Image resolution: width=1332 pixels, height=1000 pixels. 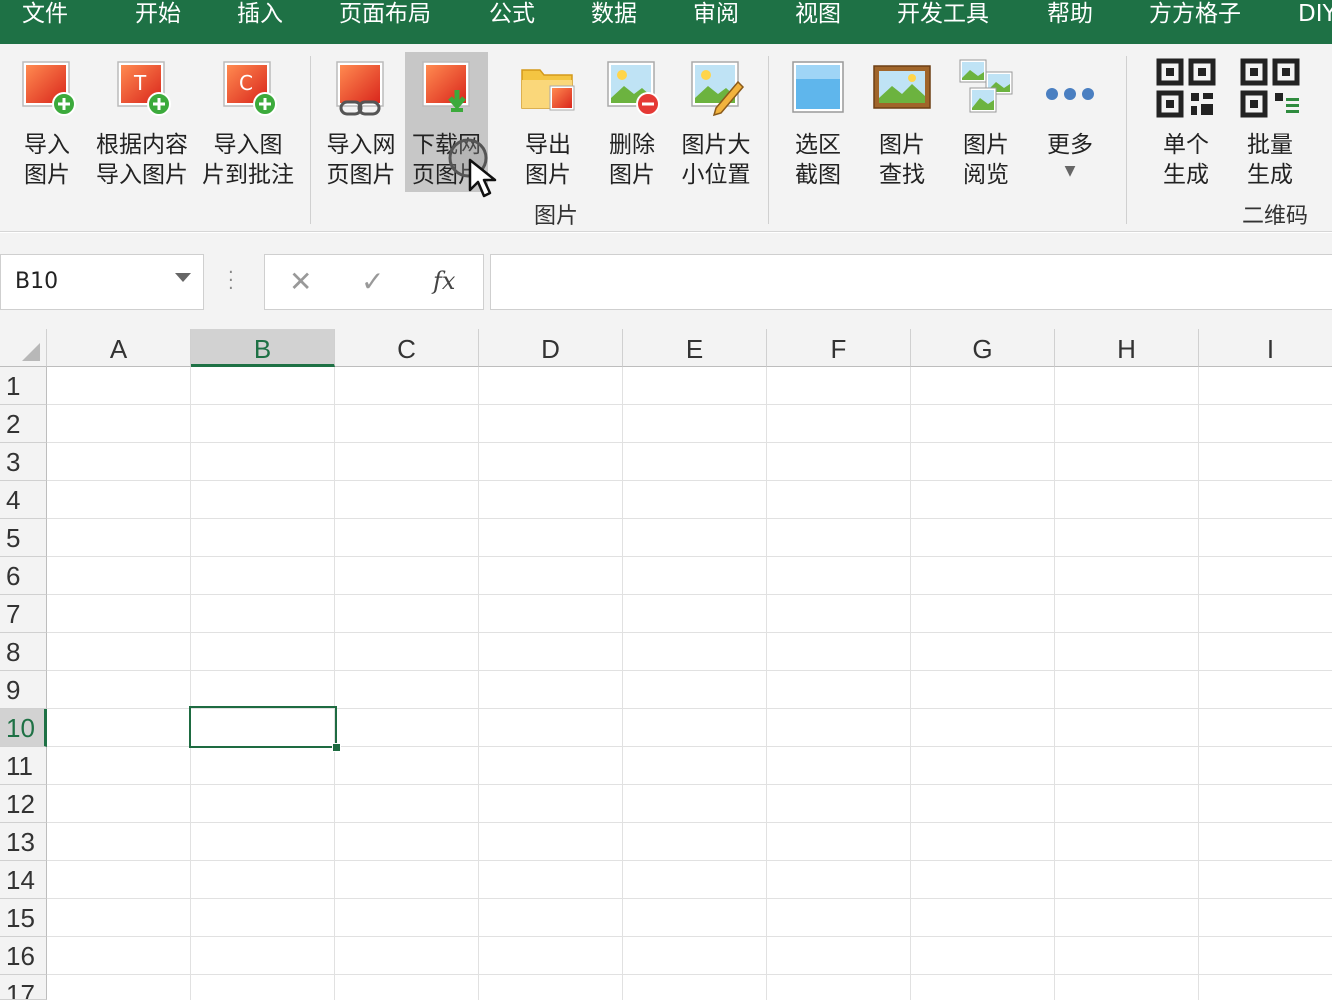 What do you see at coordinates (23, 842) in the screenshot?
I see `row-header: 13` at bounding box center [23, 842].